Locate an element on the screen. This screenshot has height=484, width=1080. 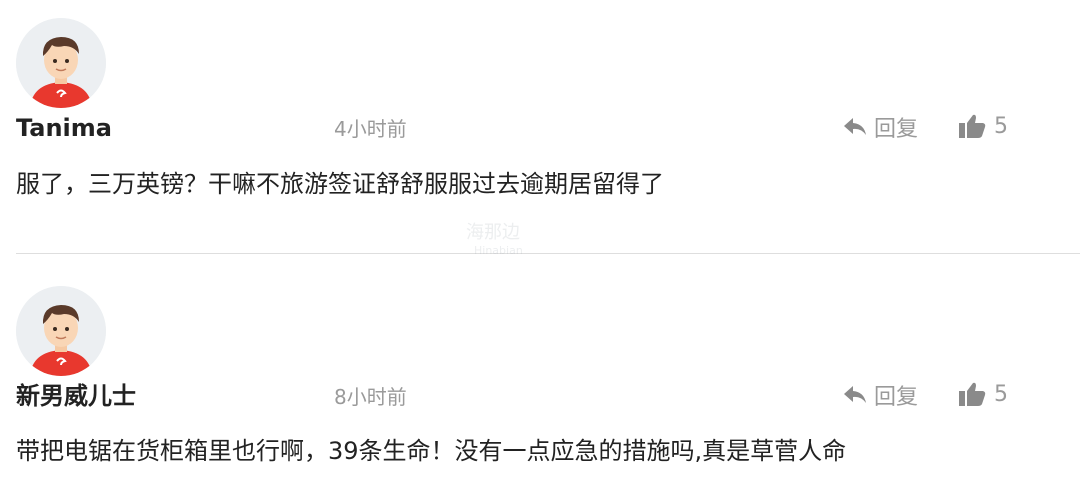
comment-text: 服了，三万英镑？干嘛不旅游签证舒舒服服过去逾期居留得了 is located at coordinates (340, 184).